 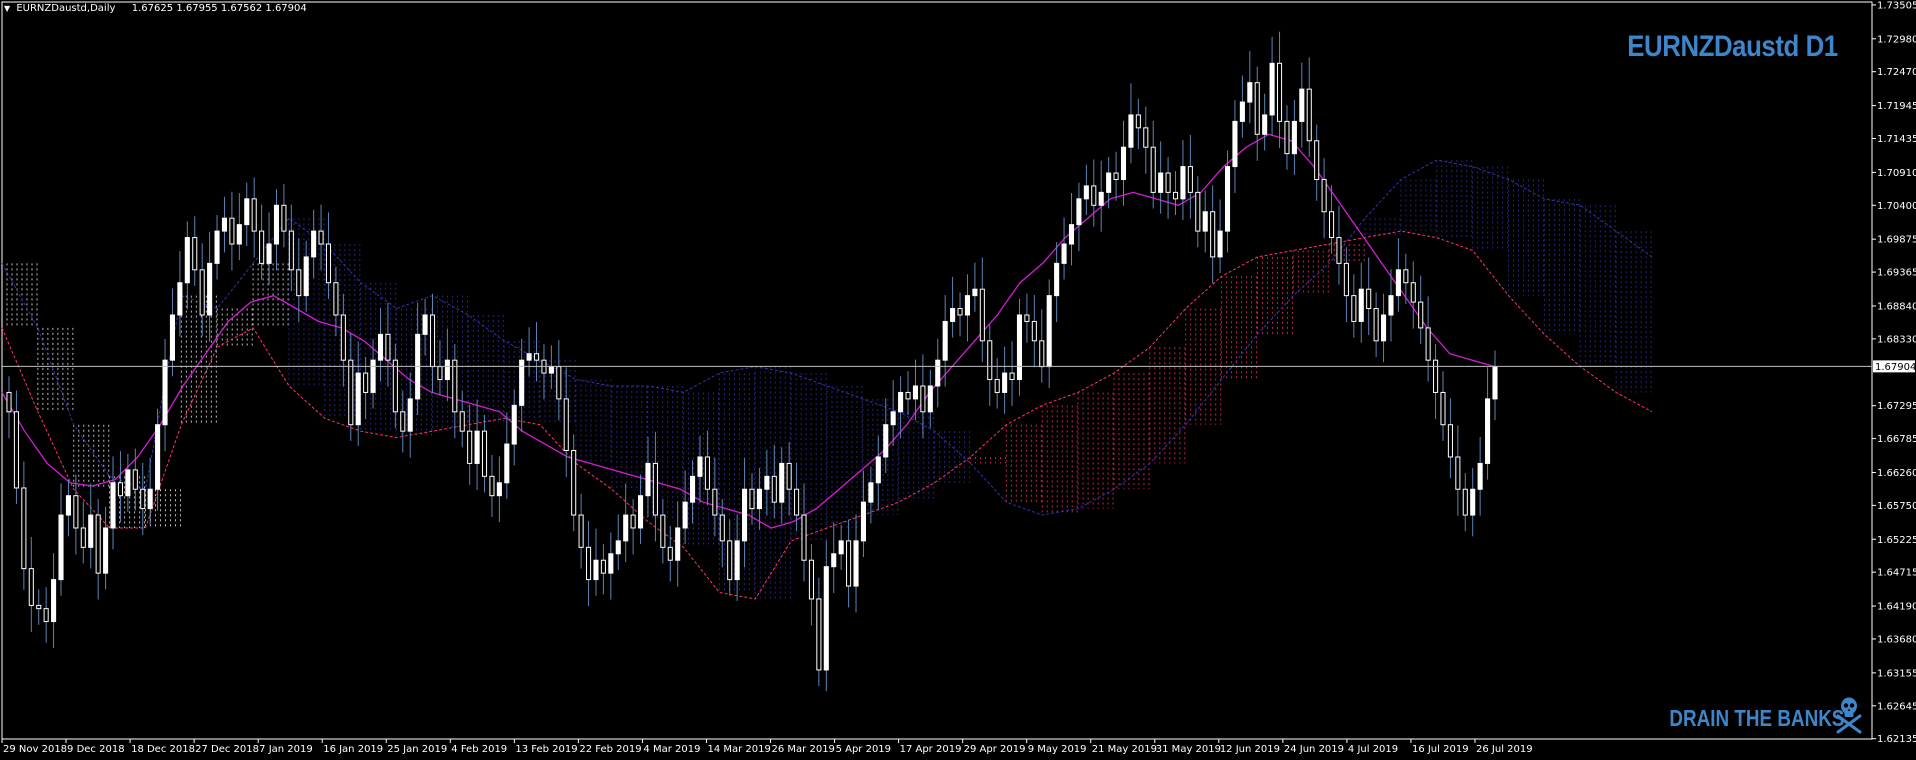 I want to click on current-price-label: 1.67904, so click(x=1895, y=367).